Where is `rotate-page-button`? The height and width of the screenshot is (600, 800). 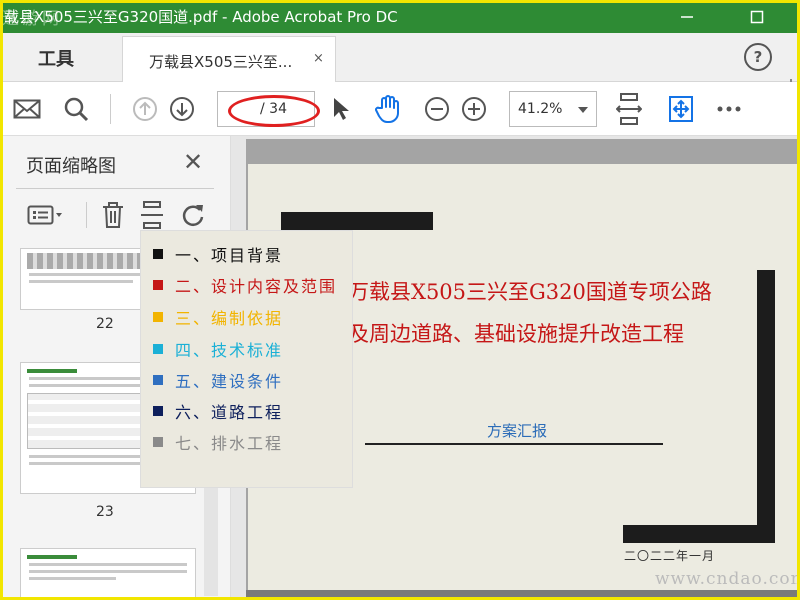
rotate-page-button is located at coordinates (193, 215).